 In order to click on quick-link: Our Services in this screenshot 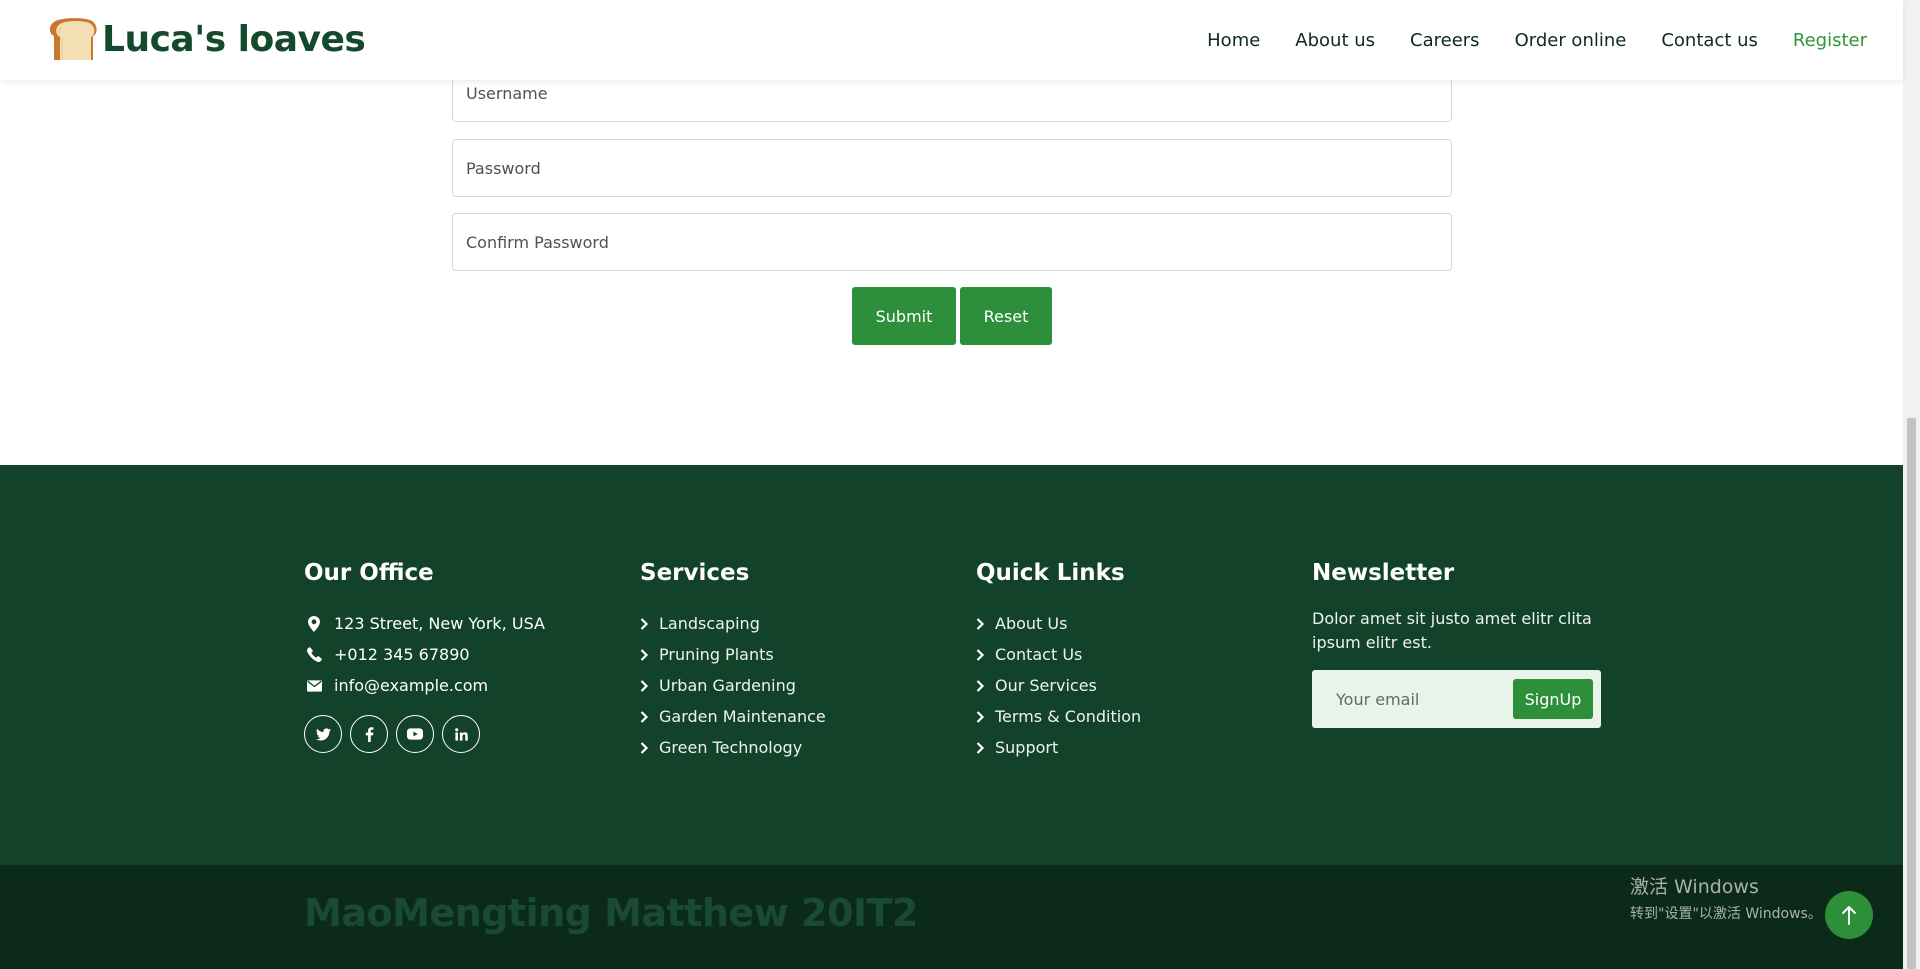, I will do `click(1058, 685)`.